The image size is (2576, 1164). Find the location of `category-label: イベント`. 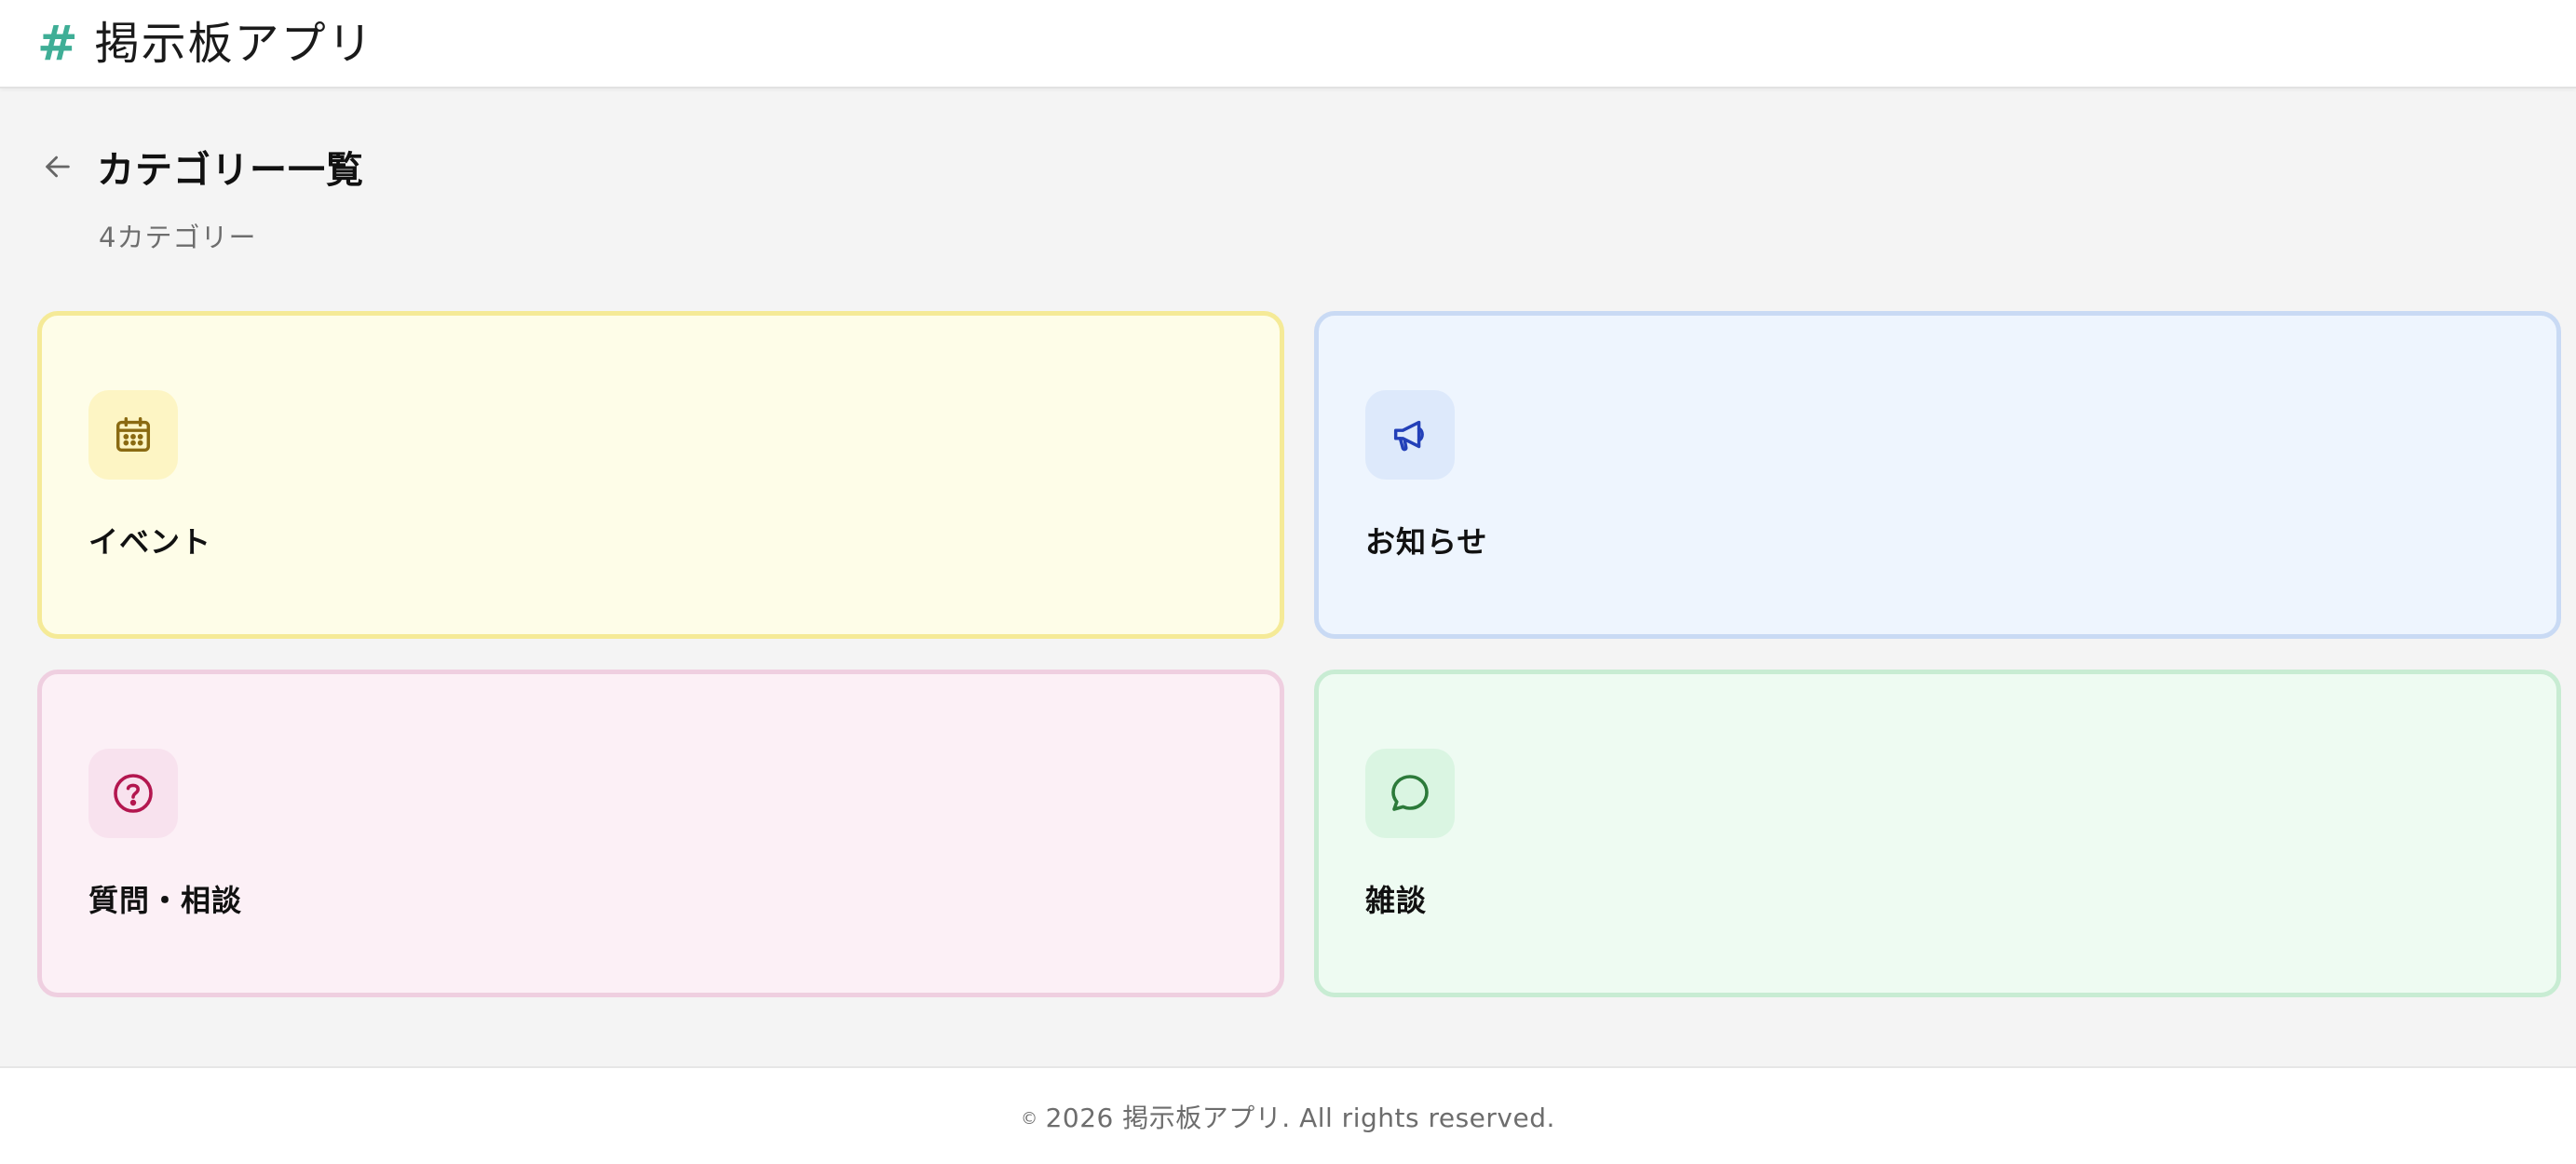

category-label: イベント is located at coordinates (150, 542).